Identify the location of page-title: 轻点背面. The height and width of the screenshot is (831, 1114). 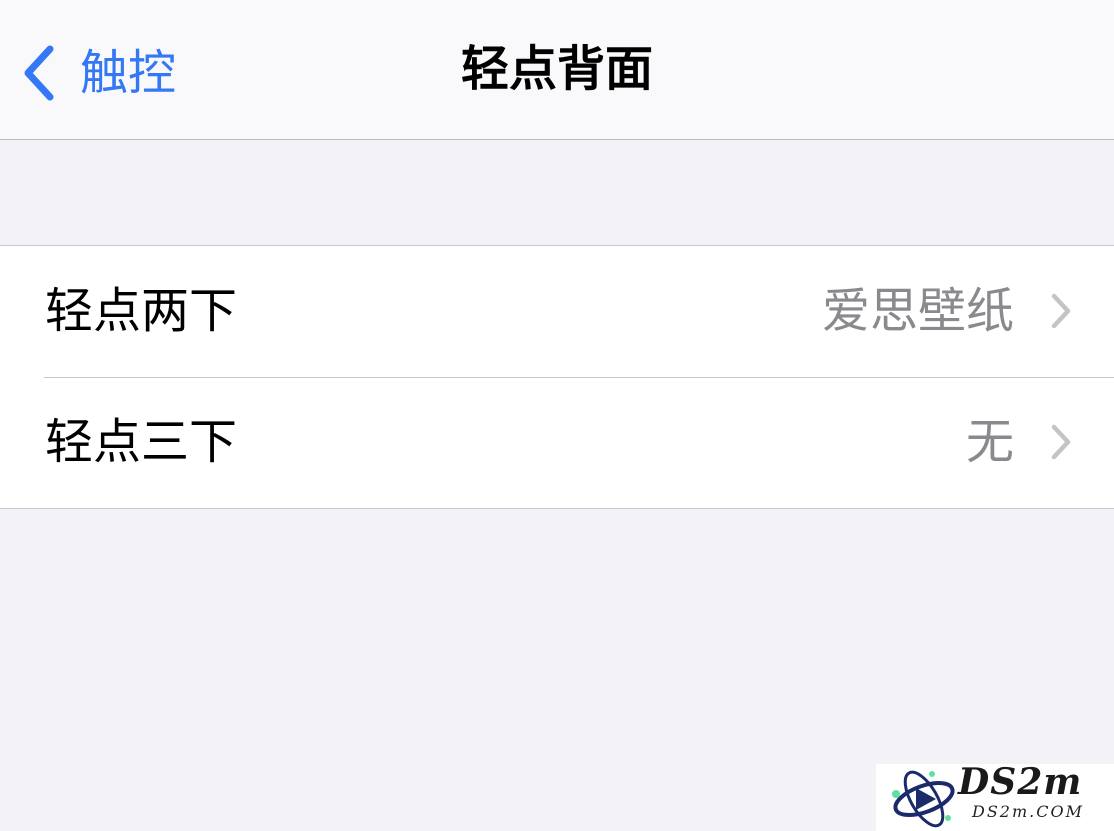
(556, 69).